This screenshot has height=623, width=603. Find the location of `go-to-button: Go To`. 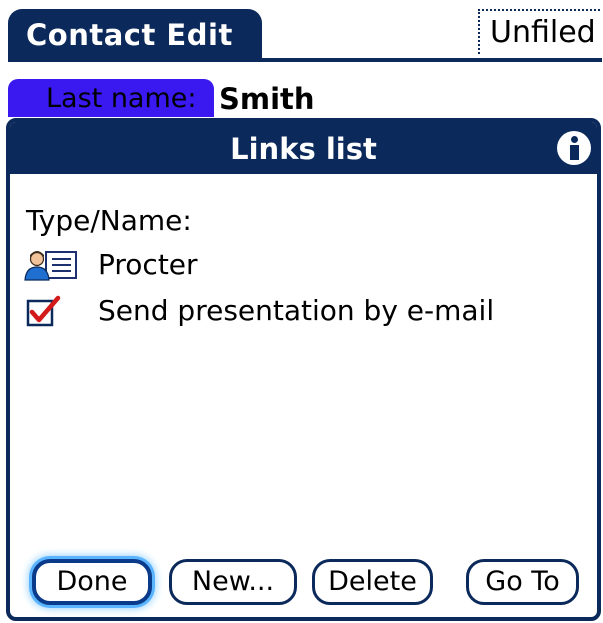

go-to-button: Go To is located at coordinates (522, 582).